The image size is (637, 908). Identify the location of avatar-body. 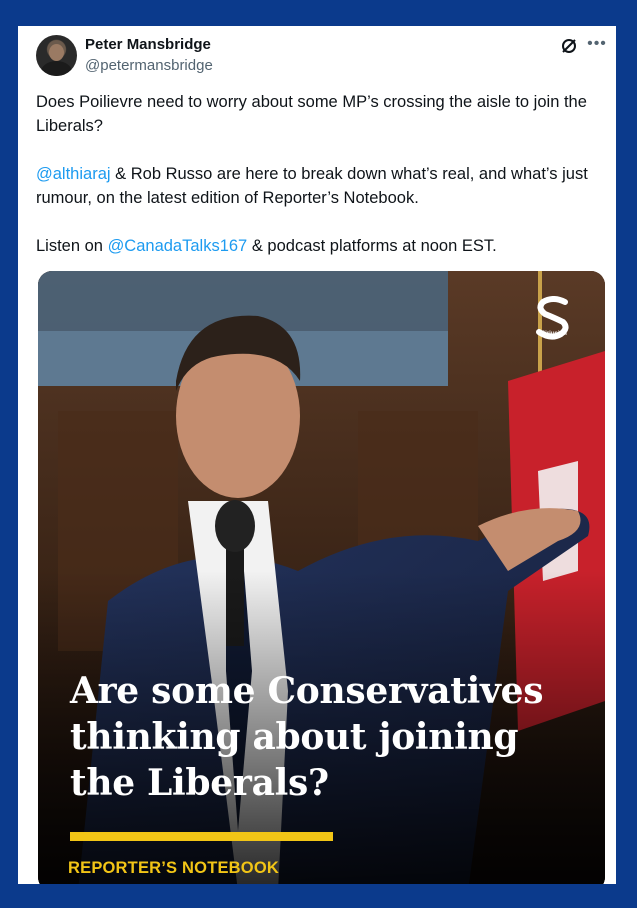
(56, 68).